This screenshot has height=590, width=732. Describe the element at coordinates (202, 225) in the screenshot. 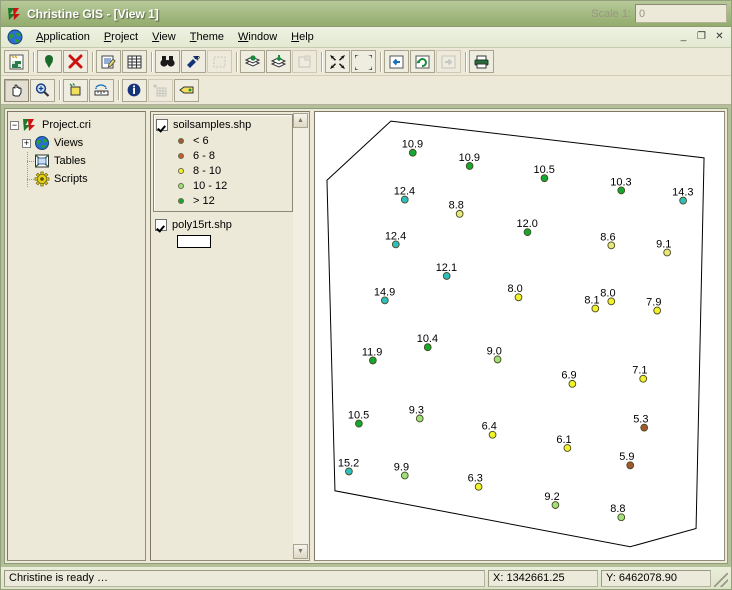

I see `legend-theme-name: poly15rt.shp` at that location.